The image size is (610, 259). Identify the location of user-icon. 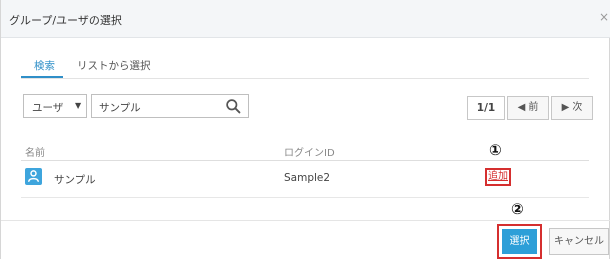
(33, 176).